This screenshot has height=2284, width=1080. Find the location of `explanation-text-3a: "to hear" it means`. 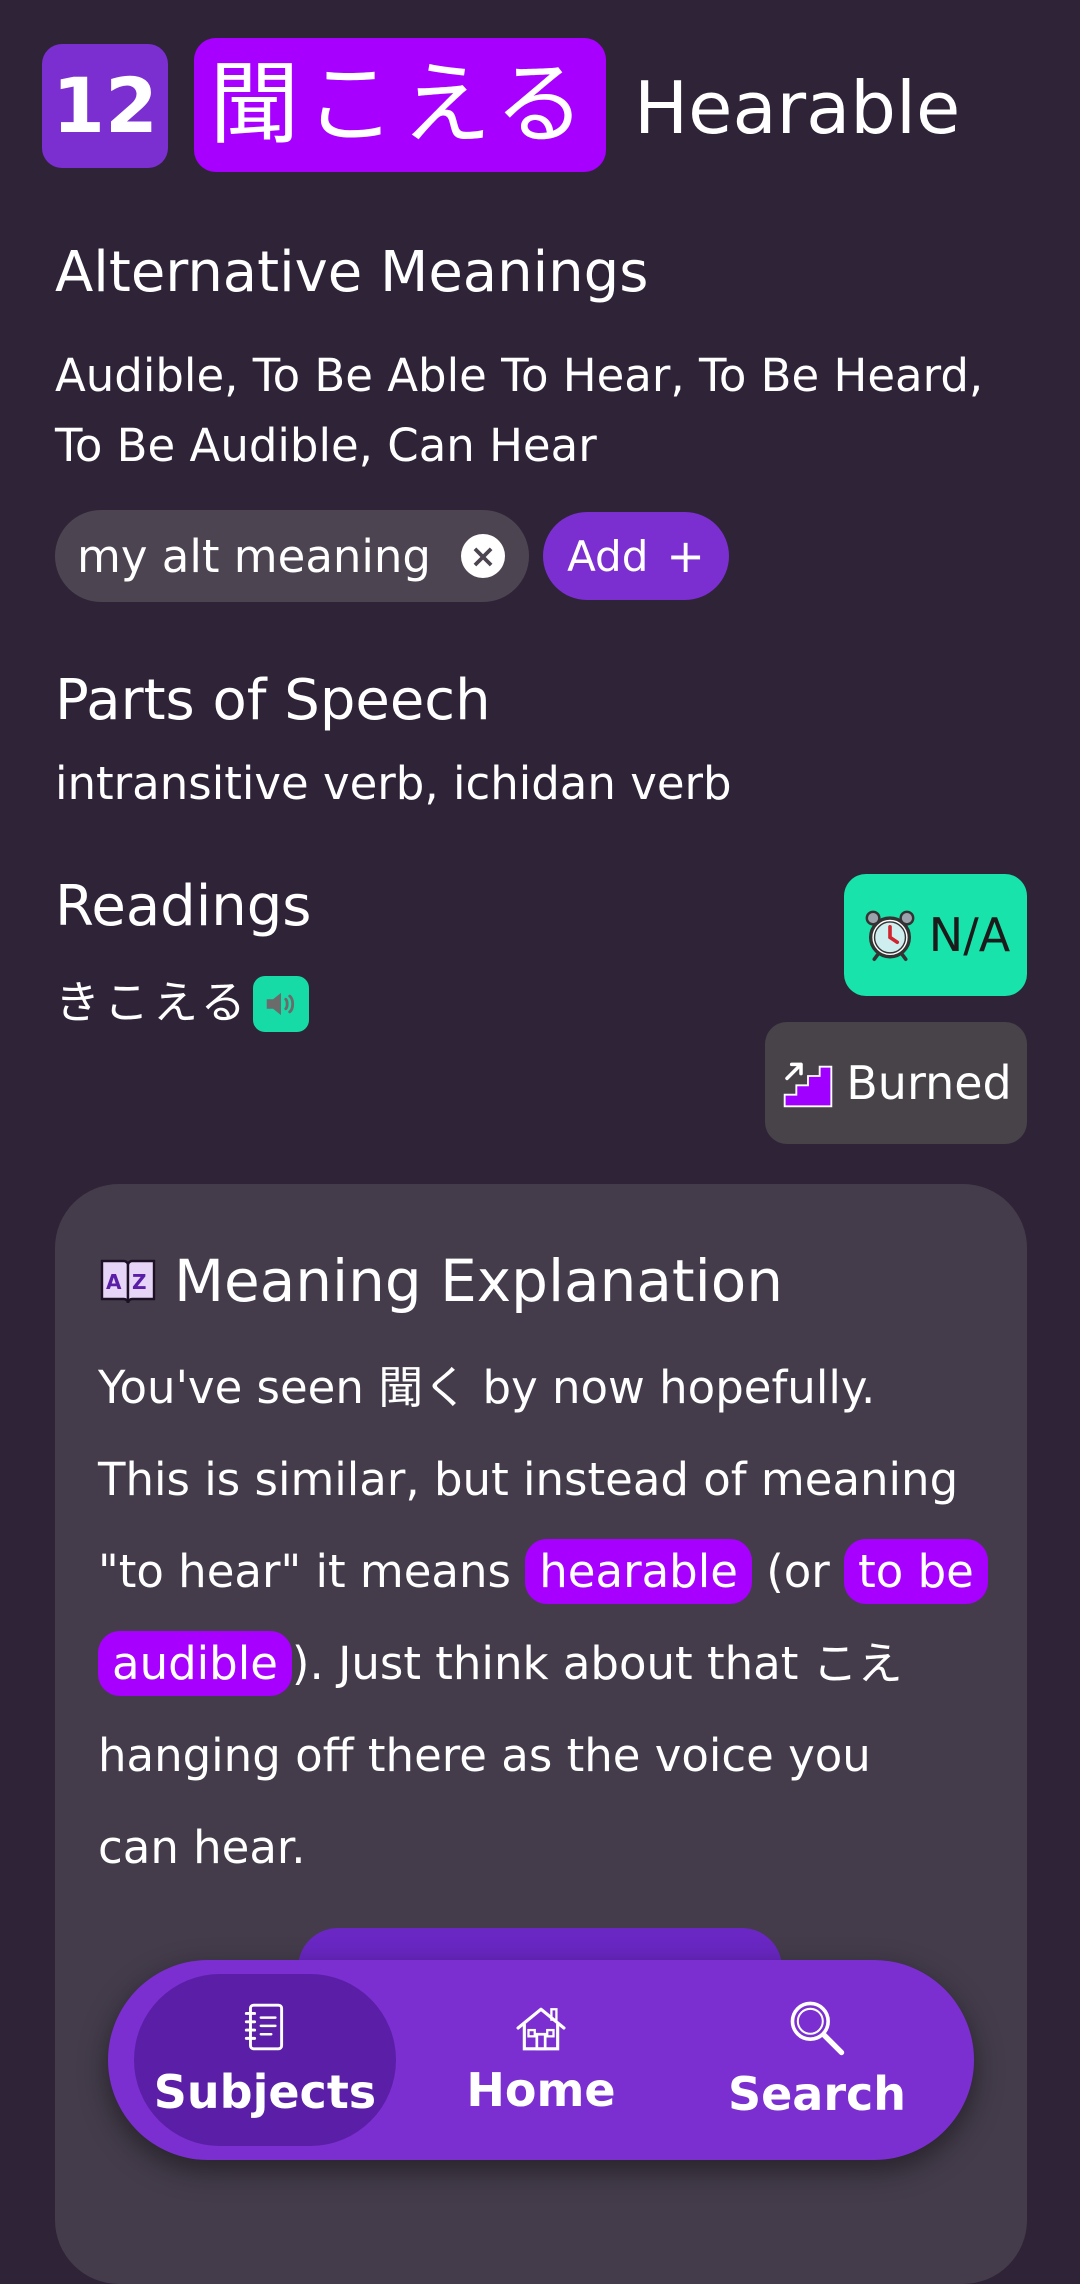

explanation-text-3a: "to hear" it means is located at coordinates (312, 1571).